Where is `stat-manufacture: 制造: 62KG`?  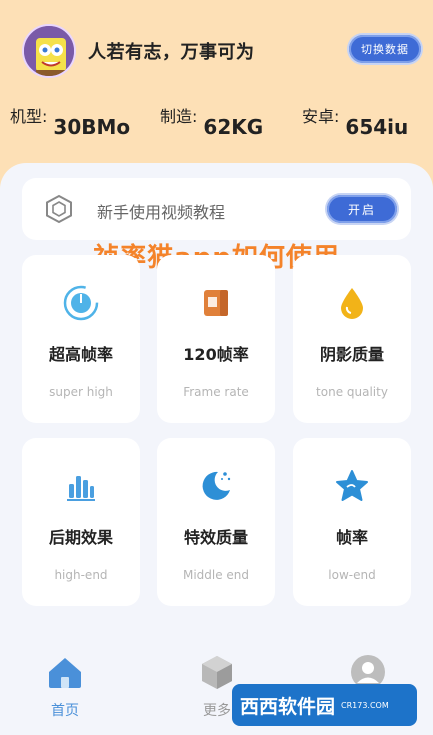
stat-manufacture: 制造: 62KG is located at coordinates (211, 121).